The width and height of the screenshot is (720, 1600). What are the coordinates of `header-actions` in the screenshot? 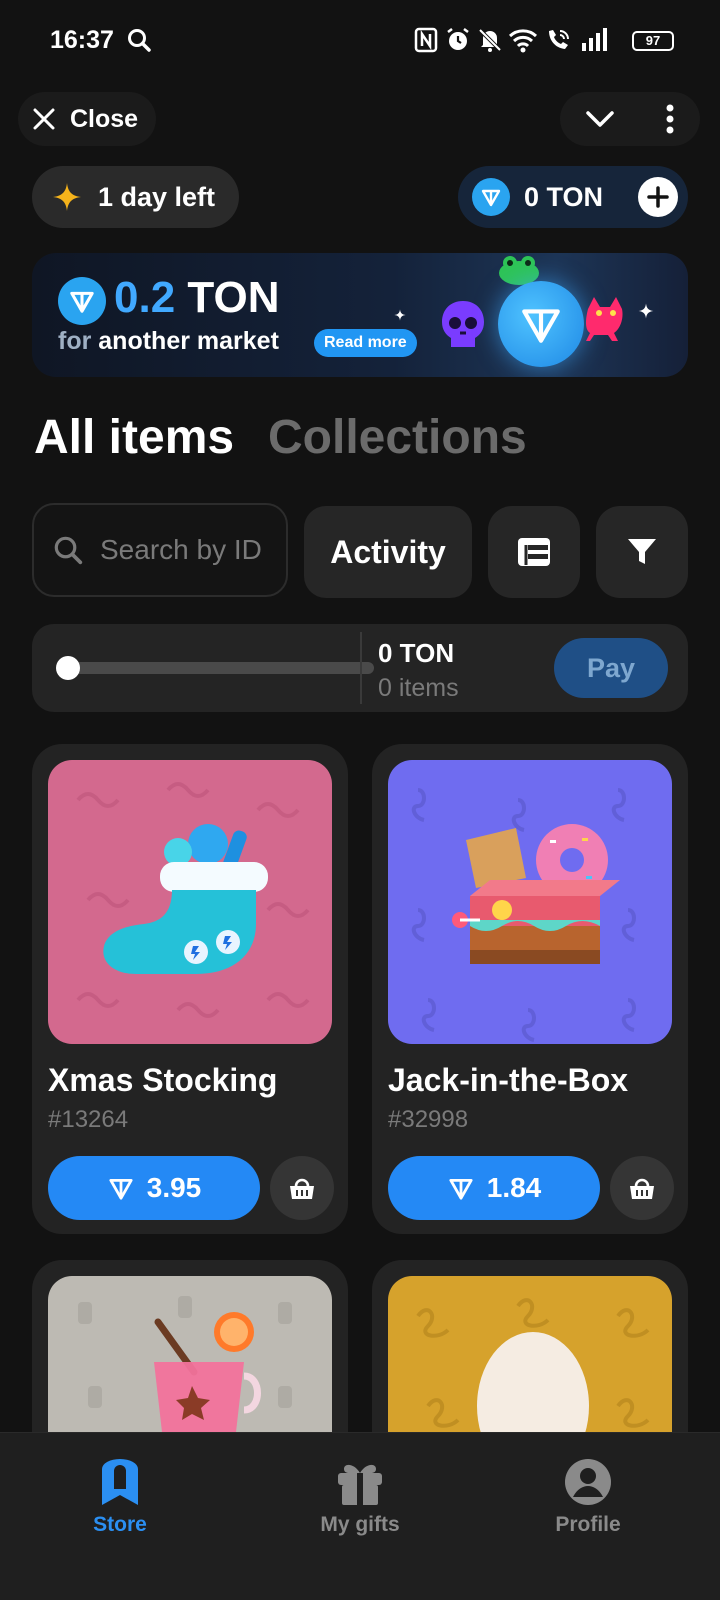 It's located at (630, 119).